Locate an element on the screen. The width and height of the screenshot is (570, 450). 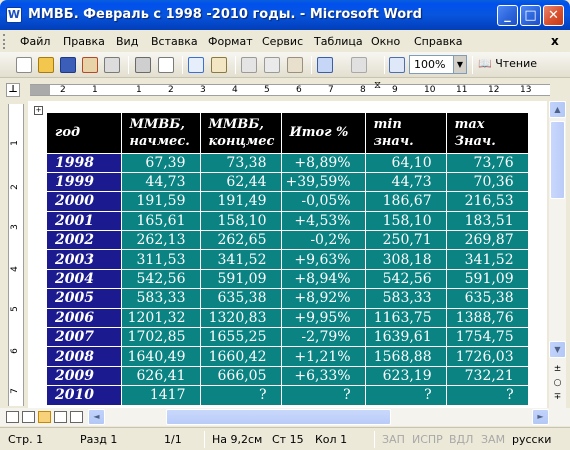
status-track-changes: ИСПР is located at coordinates (427, 439).